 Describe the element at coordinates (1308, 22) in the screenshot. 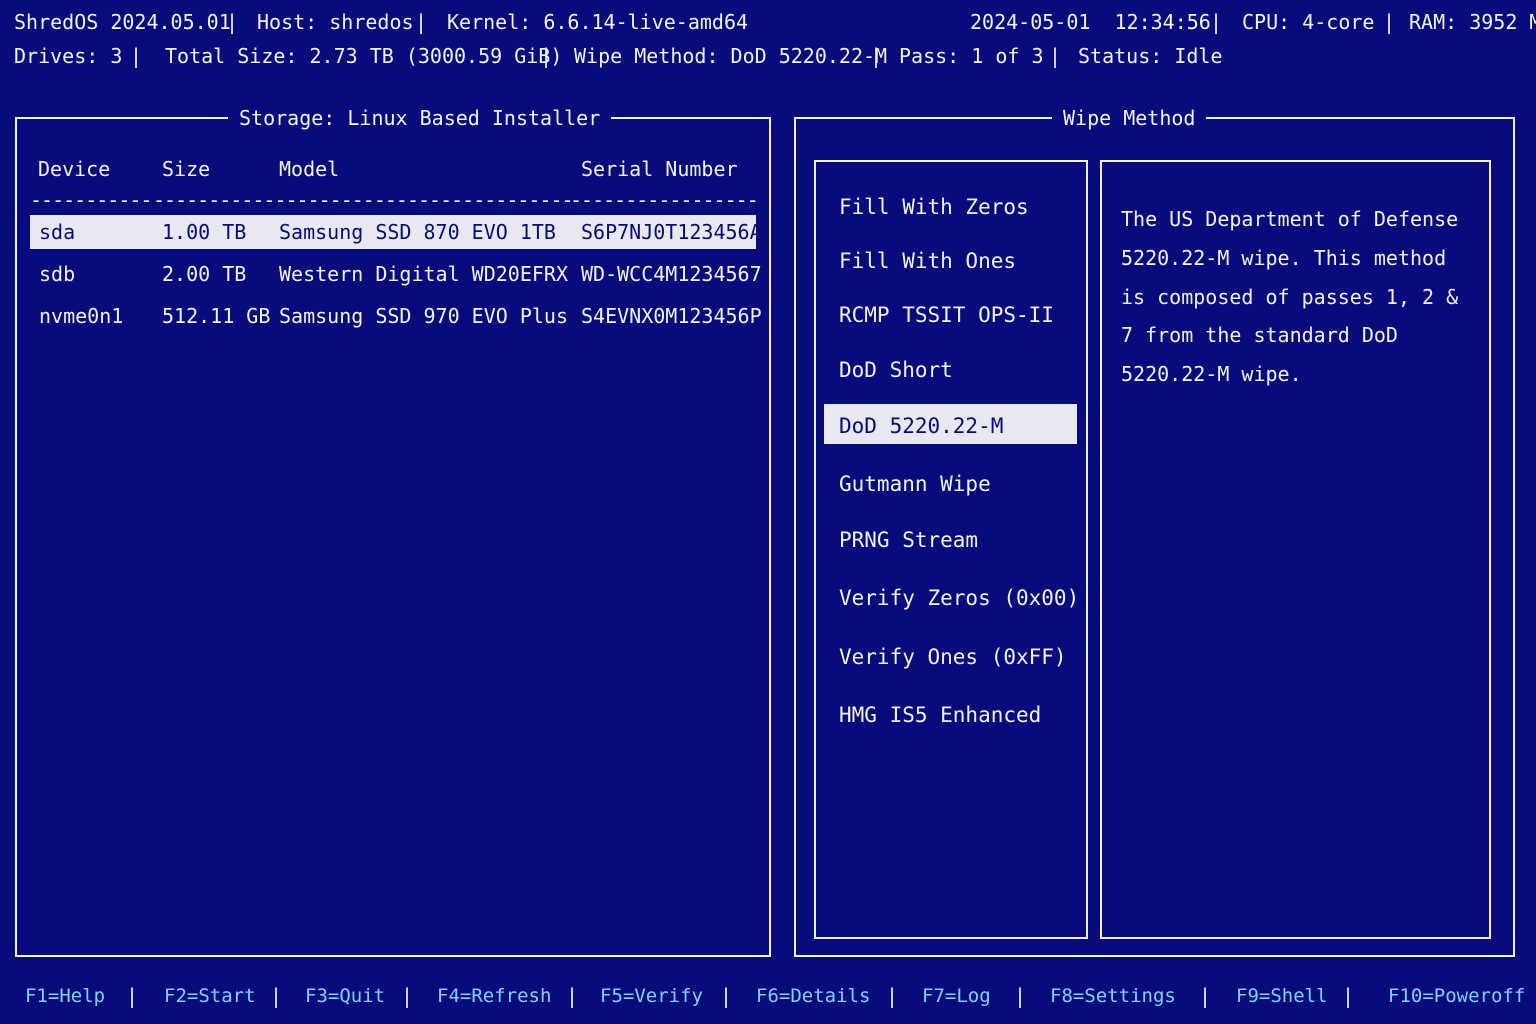

I see `cpu-label: CPU: 4-core` at that location.